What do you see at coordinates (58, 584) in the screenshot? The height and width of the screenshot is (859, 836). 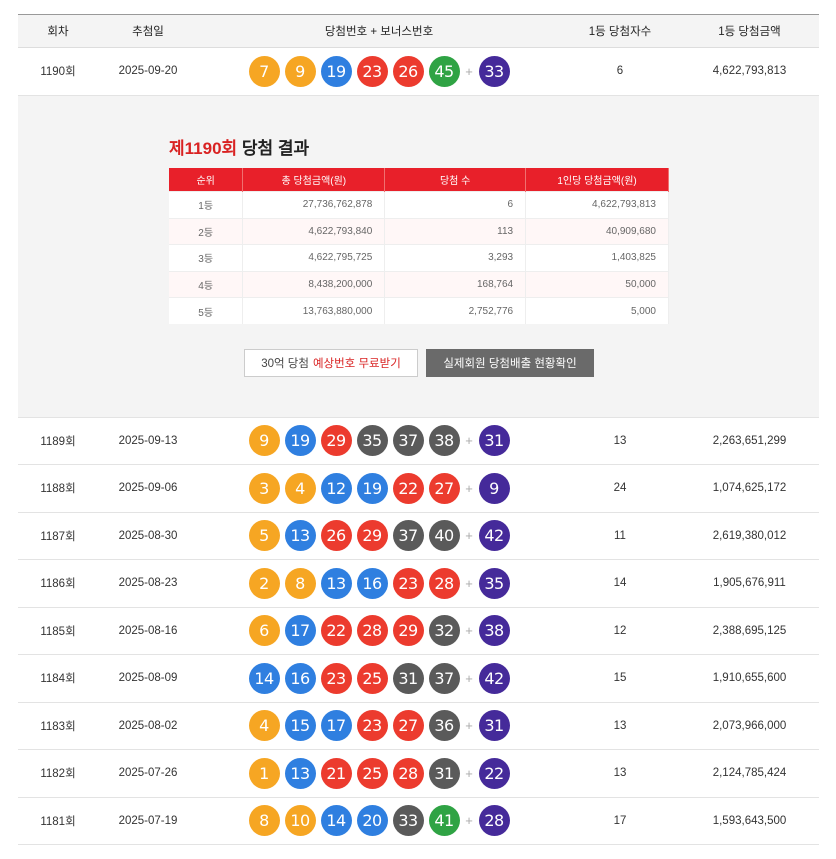 I see `draw-round: 1186회` at bounding box center [58, 584].